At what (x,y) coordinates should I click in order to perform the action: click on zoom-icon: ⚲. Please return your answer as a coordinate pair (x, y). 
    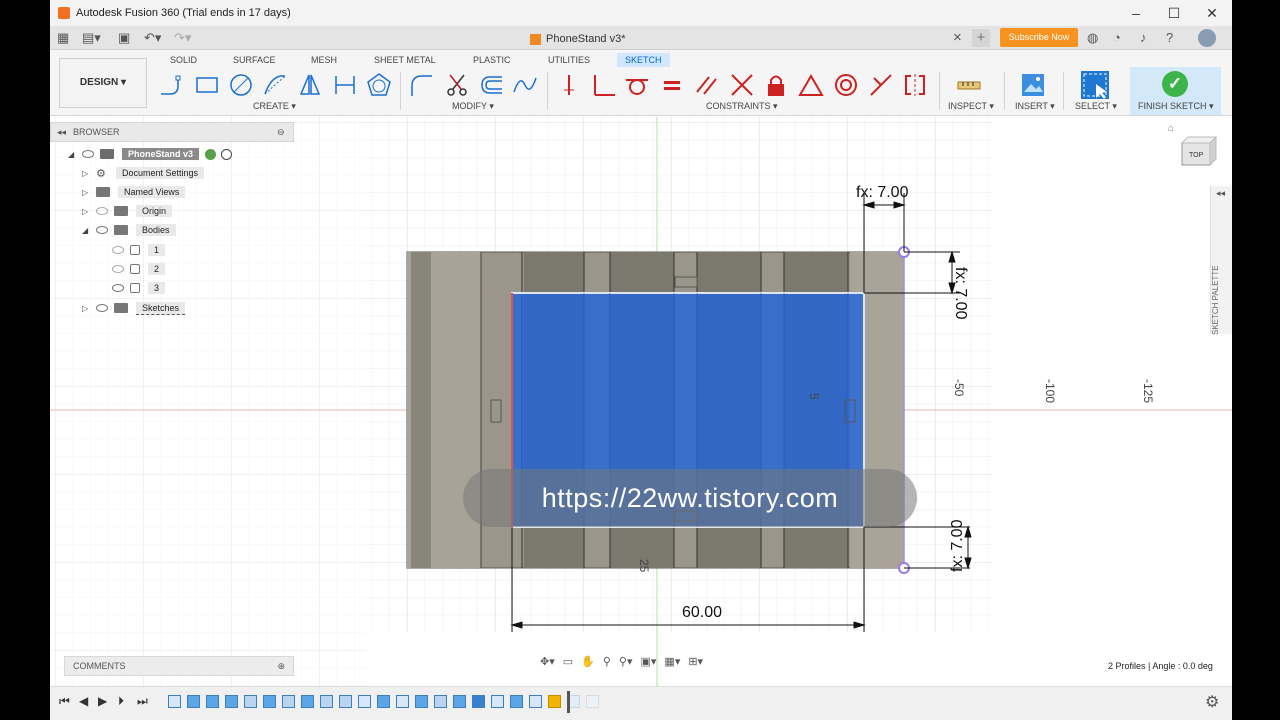
    Looking at the image, I should click on (607, 664).